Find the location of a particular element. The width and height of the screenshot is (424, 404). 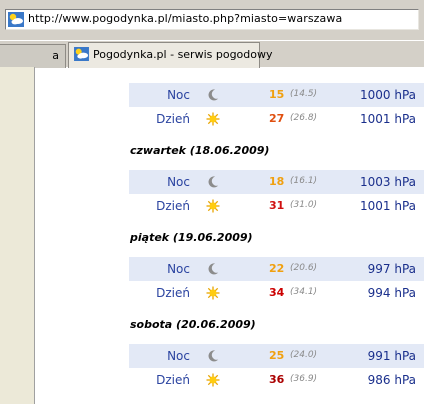

feels-like: (34.1) is located at coordinates (304, 292).